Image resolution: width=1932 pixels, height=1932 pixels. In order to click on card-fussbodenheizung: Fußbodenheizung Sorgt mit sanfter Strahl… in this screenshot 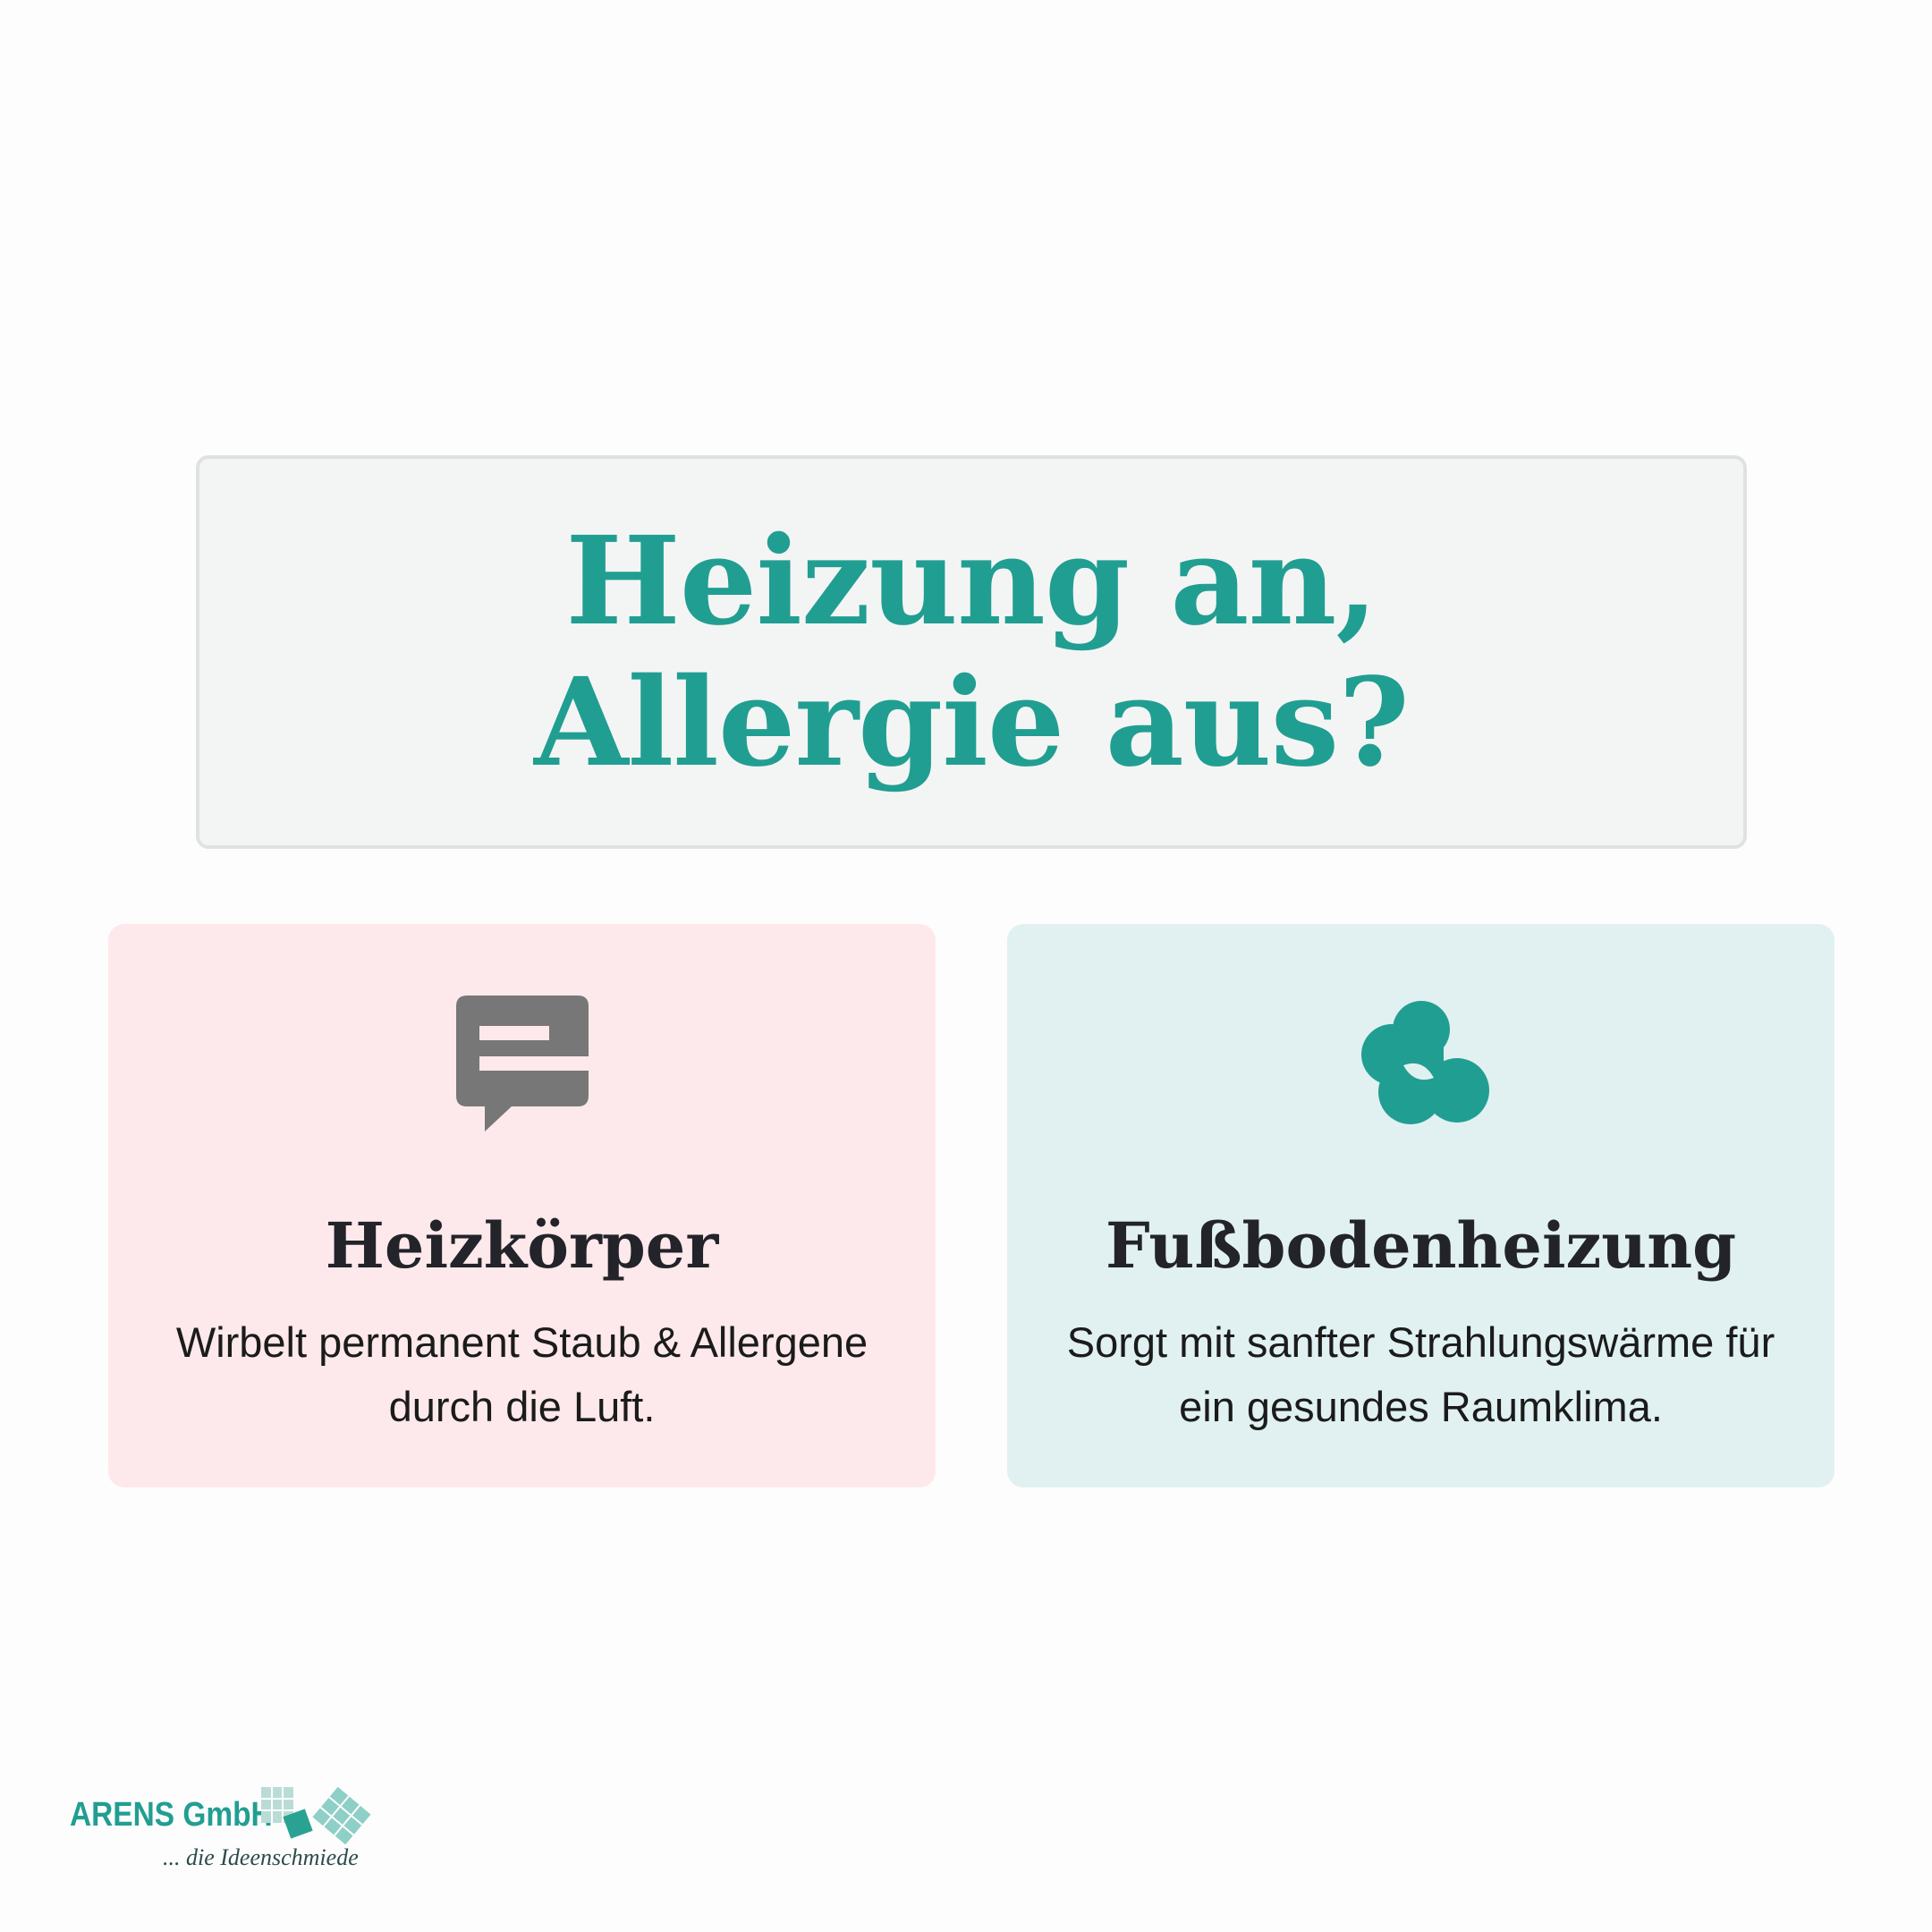, I will do `click(1421, 1205)`.